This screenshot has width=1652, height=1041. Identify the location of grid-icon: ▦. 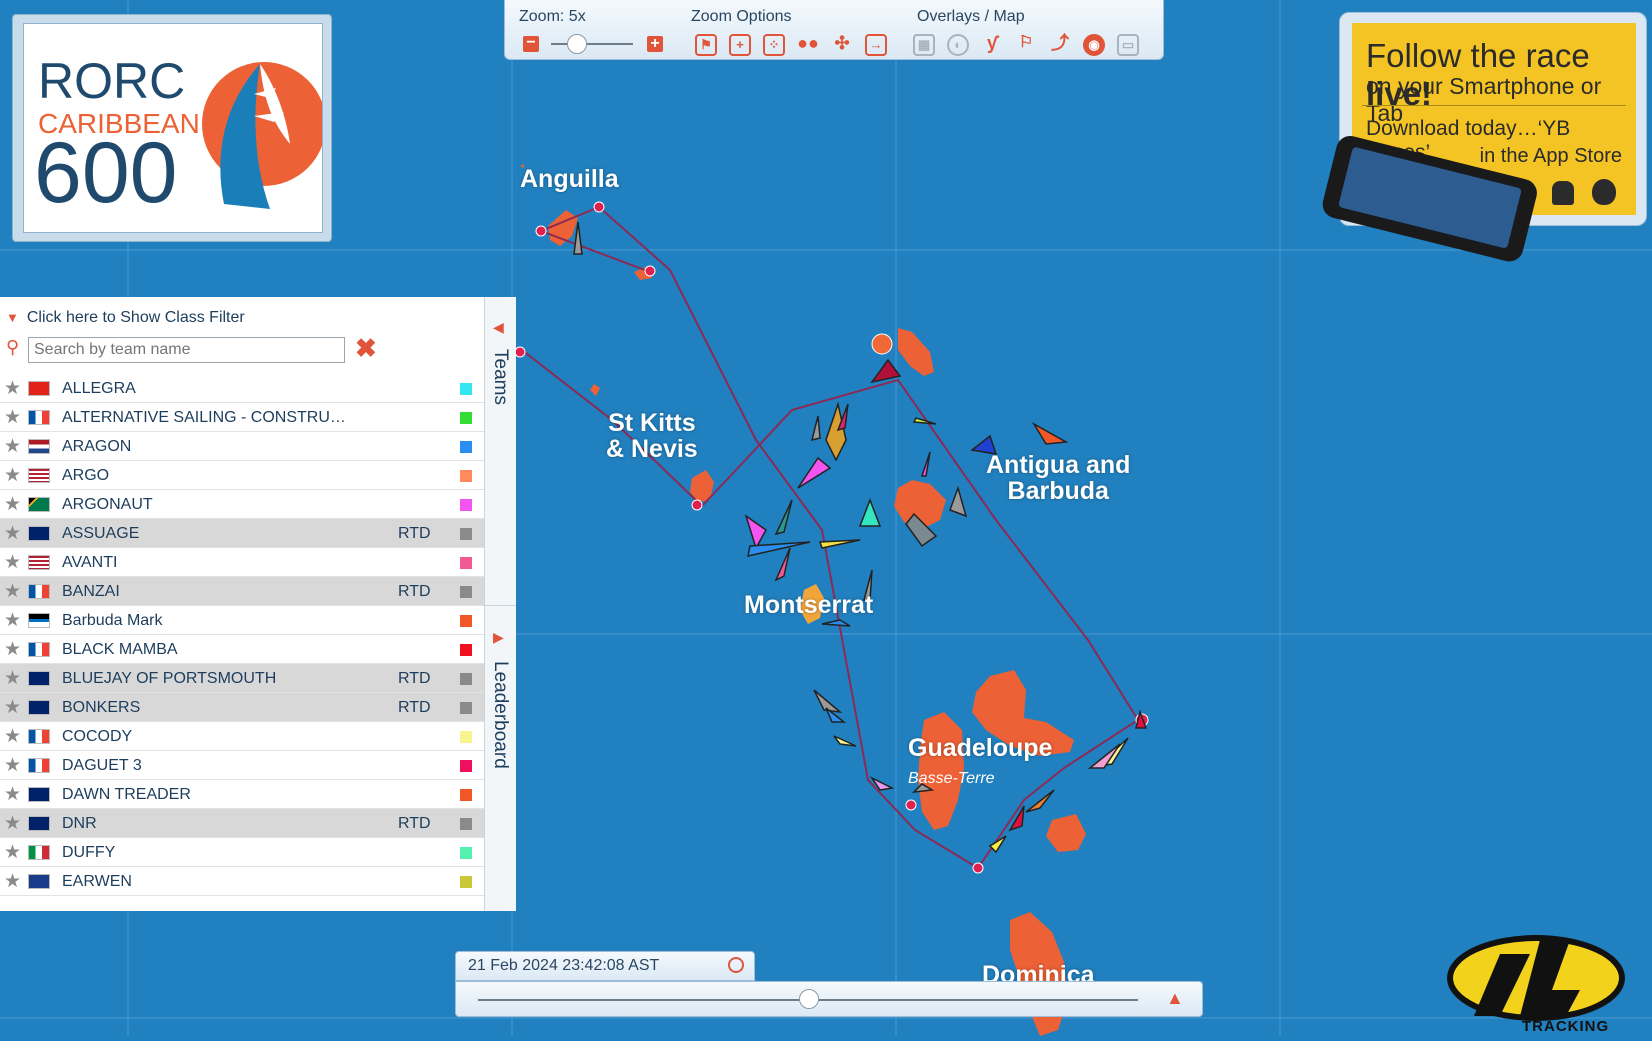
(924, 45).